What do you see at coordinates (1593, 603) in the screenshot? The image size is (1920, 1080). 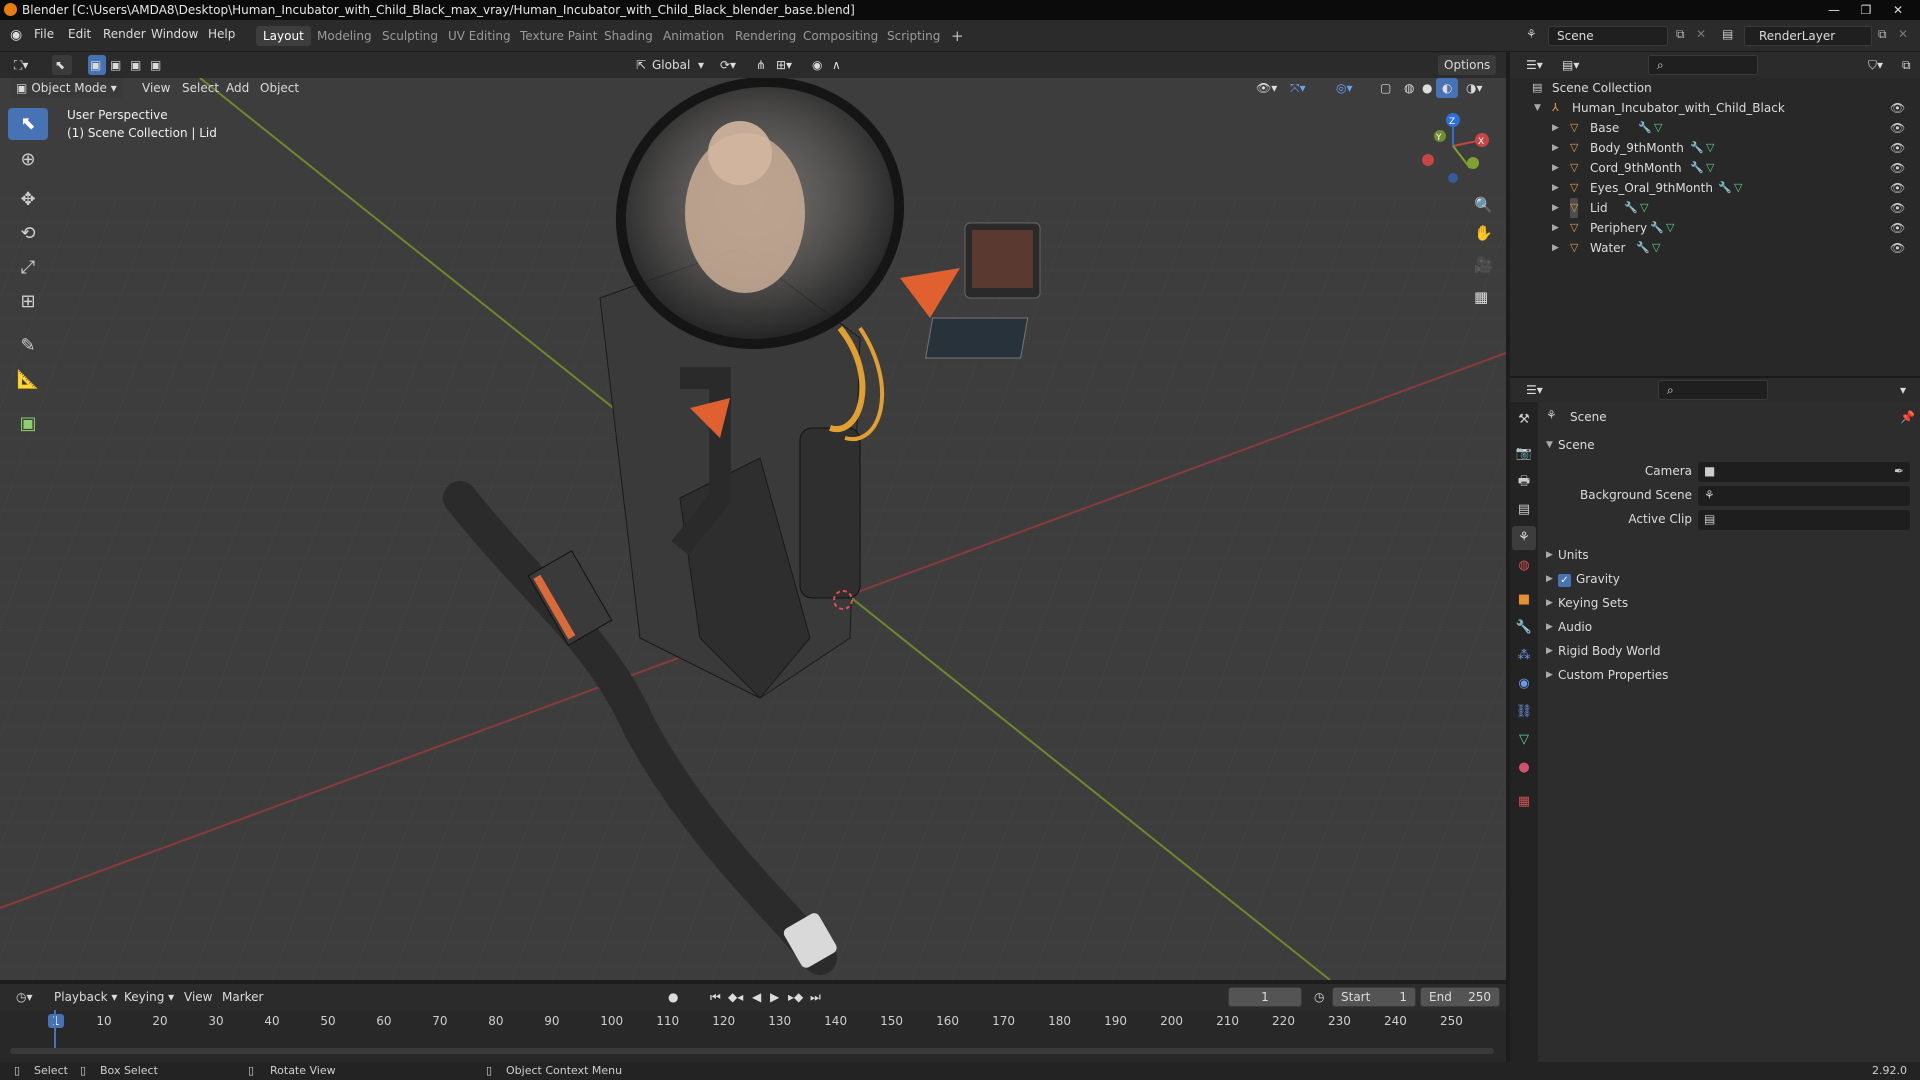 I see `keying-sets-panel: Keying Sets` at bounding box center [1593, 603].